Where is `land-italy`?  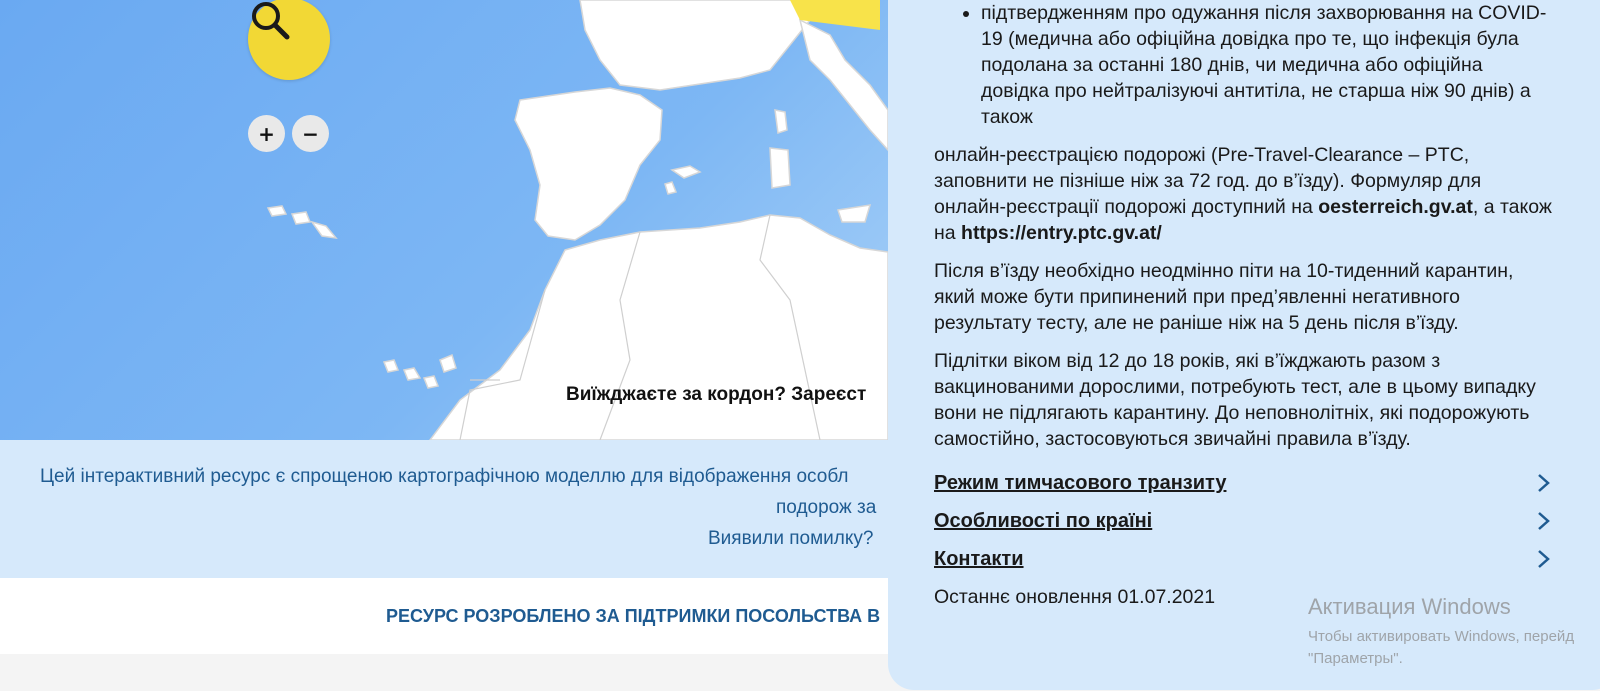
land-italy is located at coordinates (843, 85).